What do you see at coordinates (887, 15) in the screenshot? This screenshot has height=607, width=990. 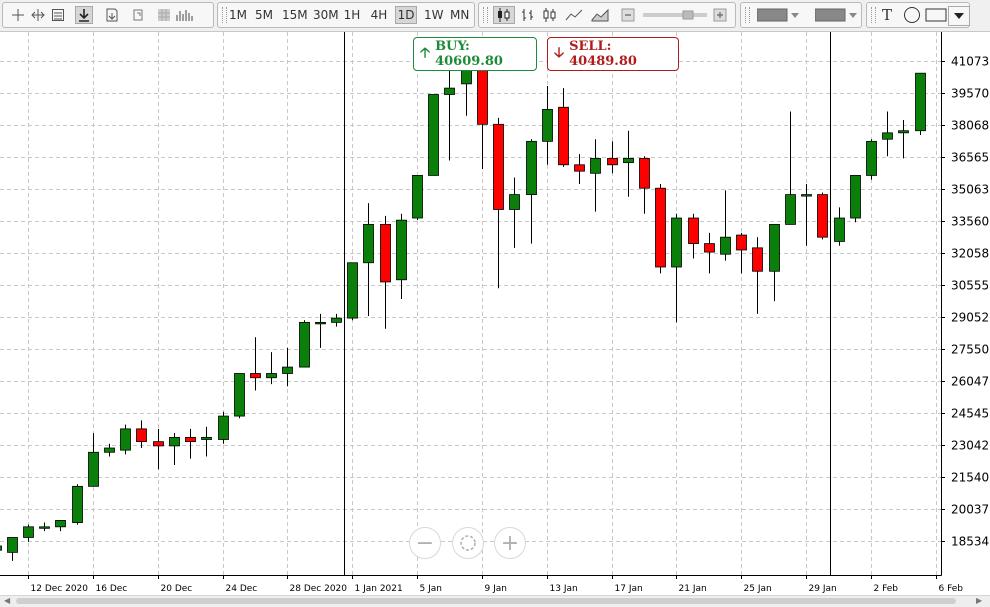 I see `text-tool: T` at bounding box center [887, 15].